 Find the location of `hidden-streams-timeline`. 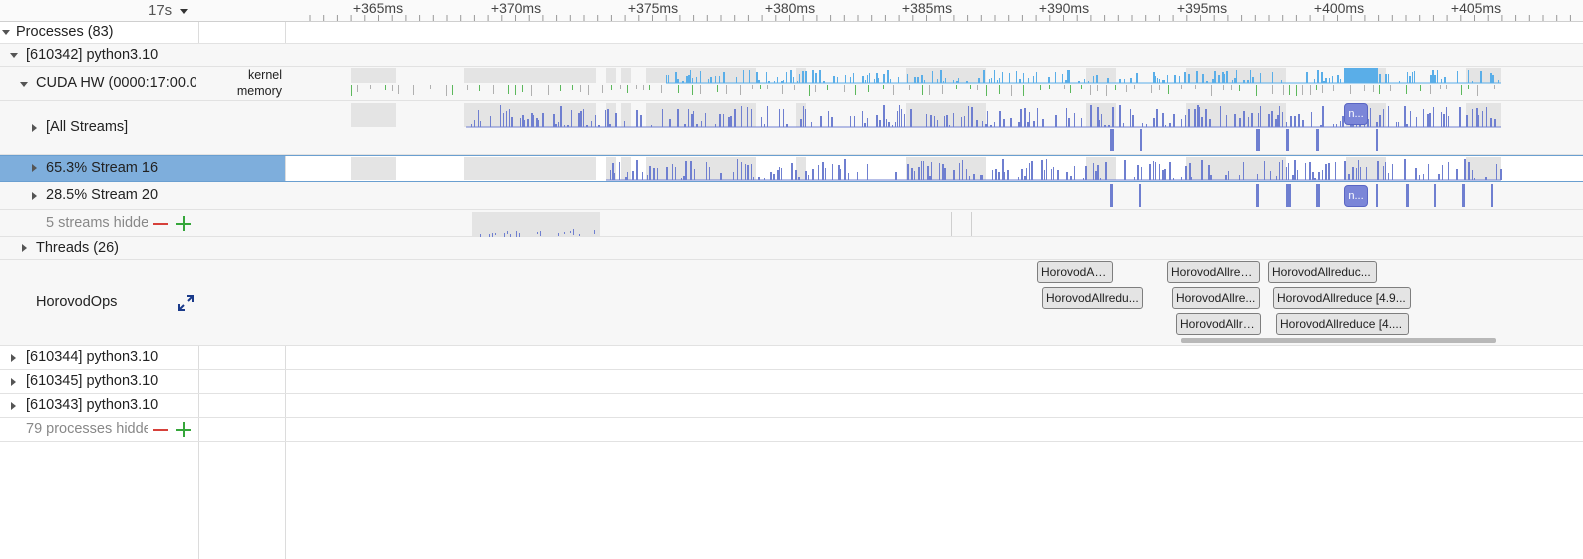

hidden-streams-timeline is located at coordinates (934, 223).